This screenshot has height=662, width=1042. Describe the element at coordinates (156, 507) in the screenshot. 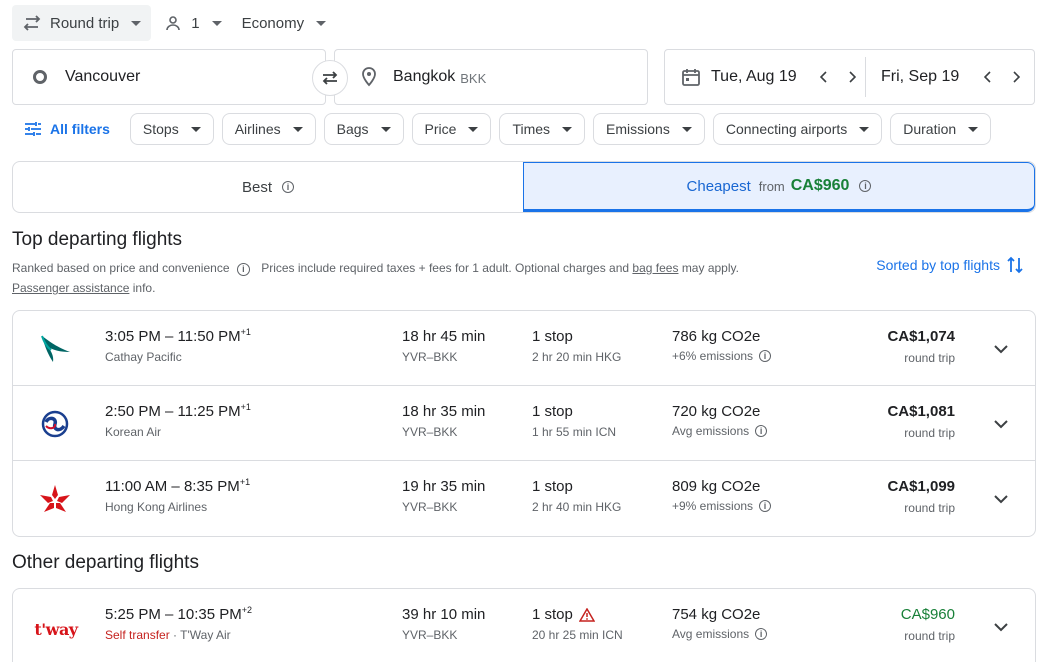

I see `airline-name: Hong Kong Airlines` at that location.